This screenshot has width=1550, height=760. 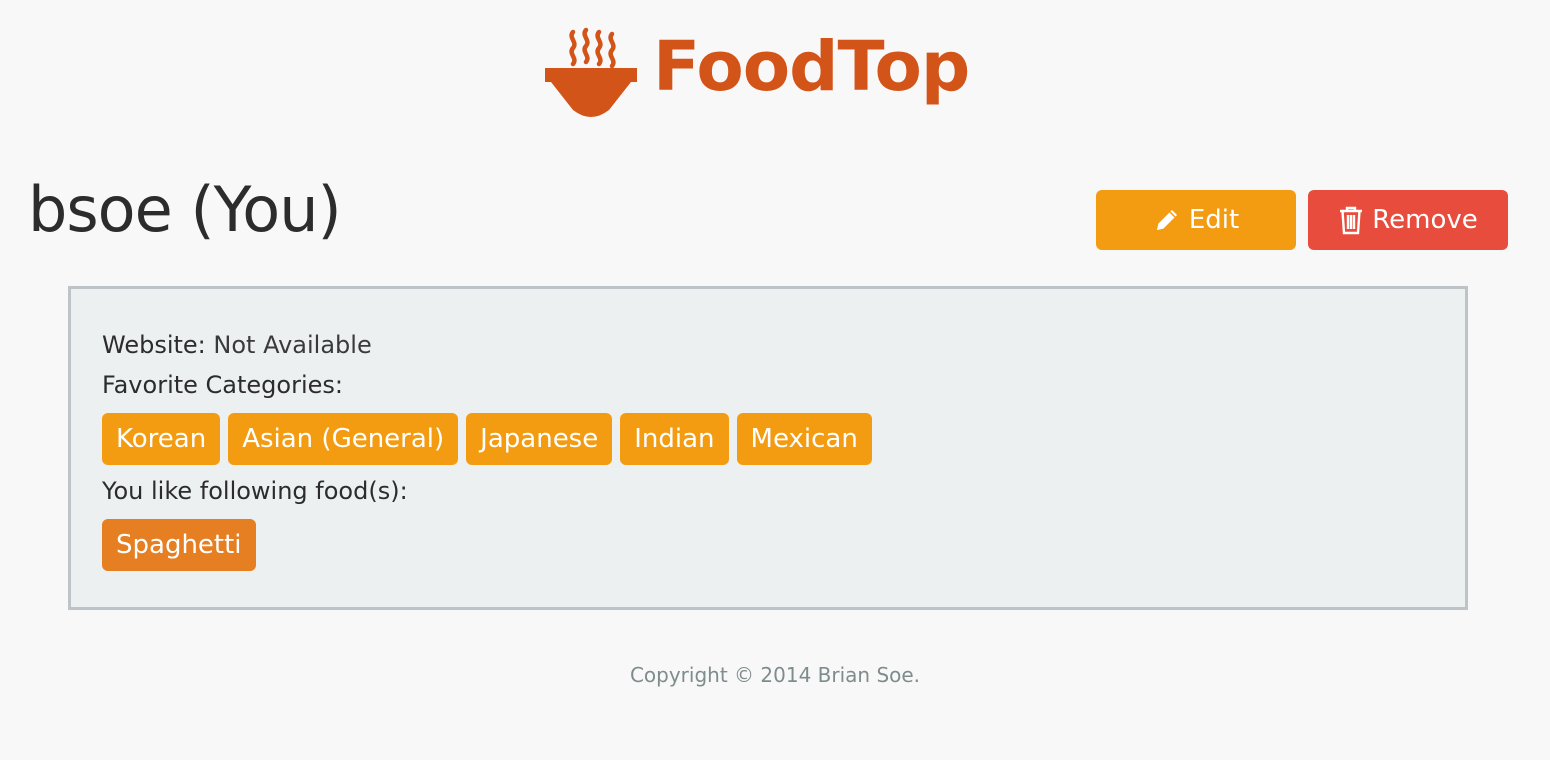 I want to click on category-tag-mexican: Mexican, so click(x=804, y=439).